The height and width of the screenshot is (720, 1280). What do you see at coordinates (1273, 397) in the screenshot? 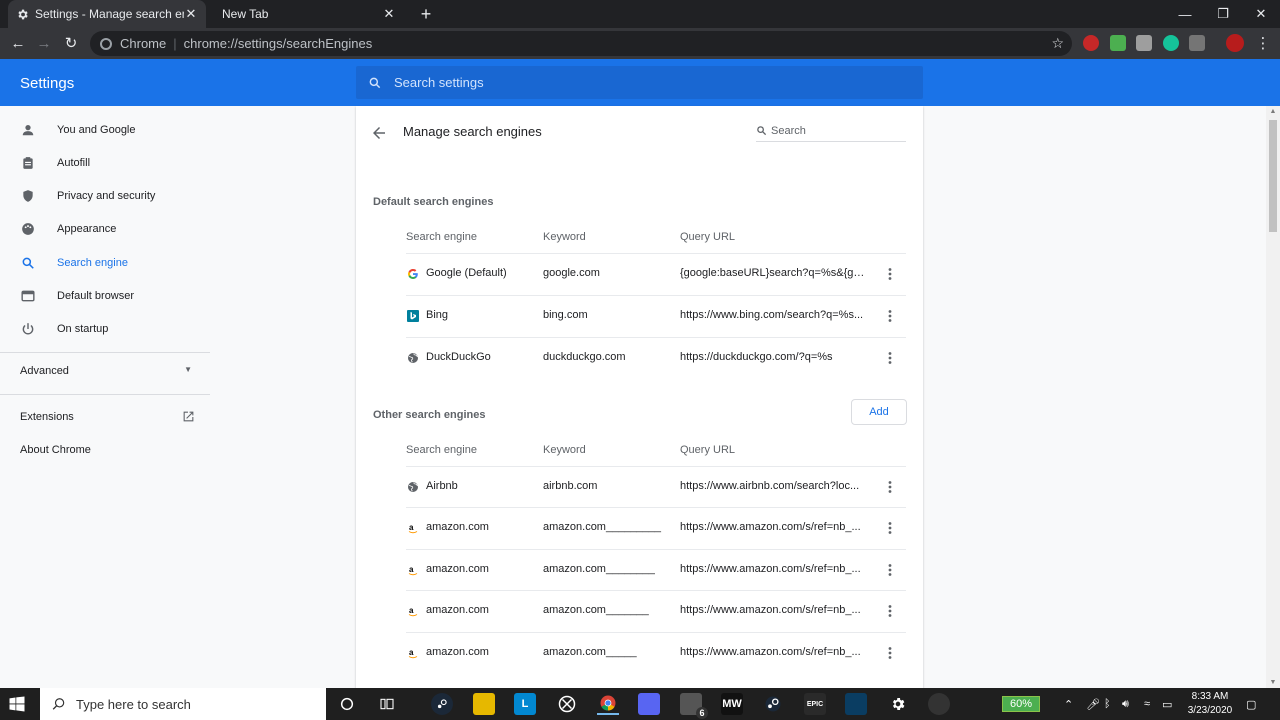
I see `page-scrollbar: ▲ ▼` at bounding box center [1273, 397].